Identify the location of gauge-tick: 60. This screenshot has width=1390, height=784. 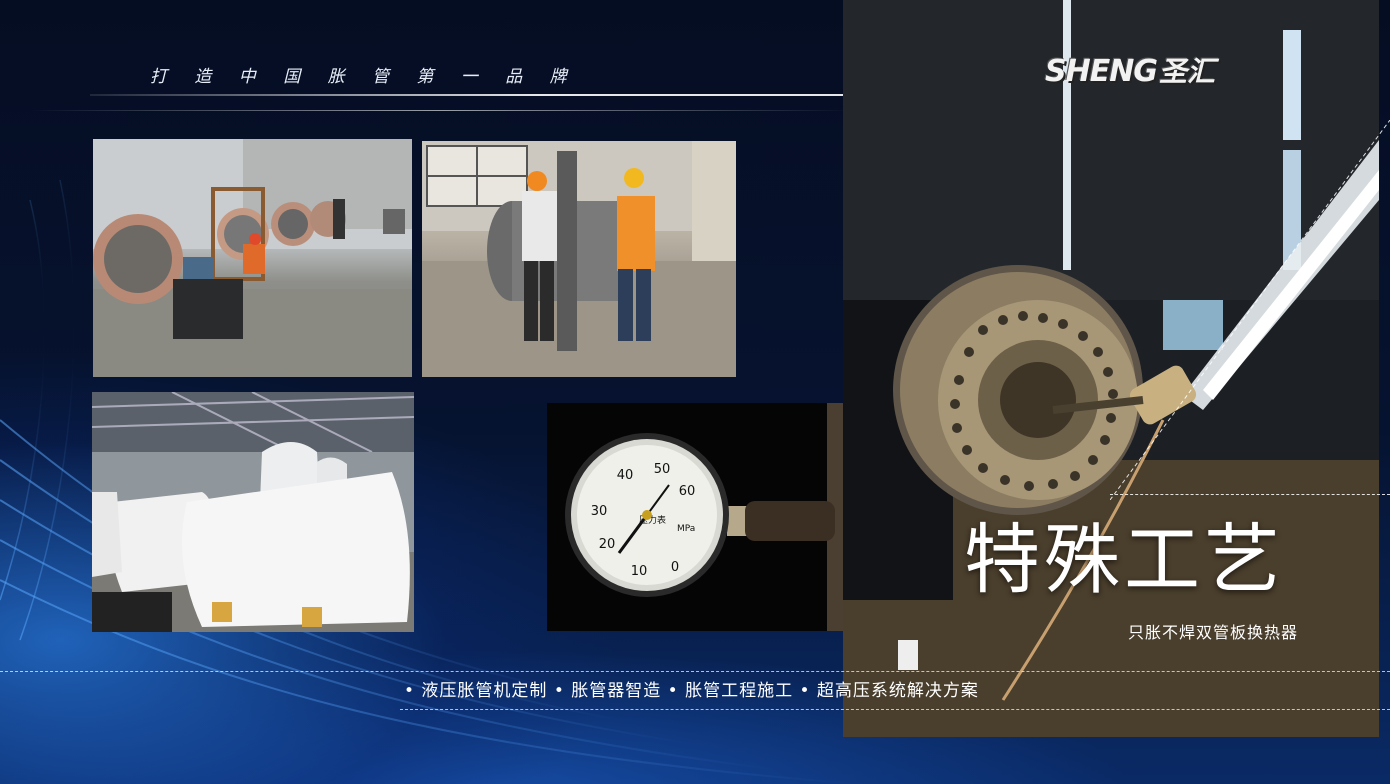
(687, 491).